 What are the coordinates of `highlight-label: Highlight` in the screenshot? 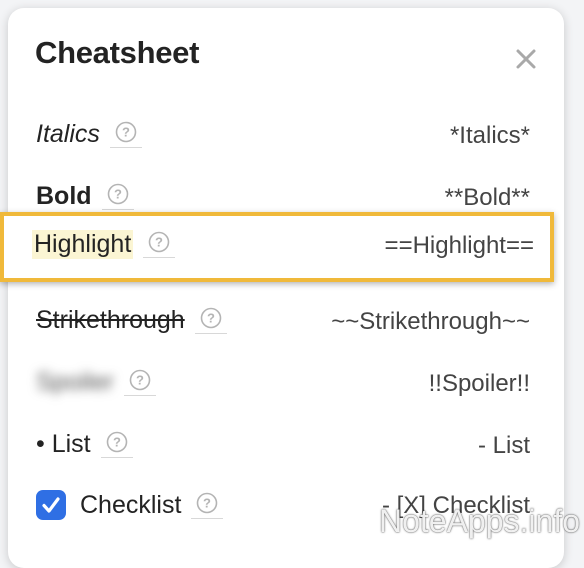 It's located at (82, 244).